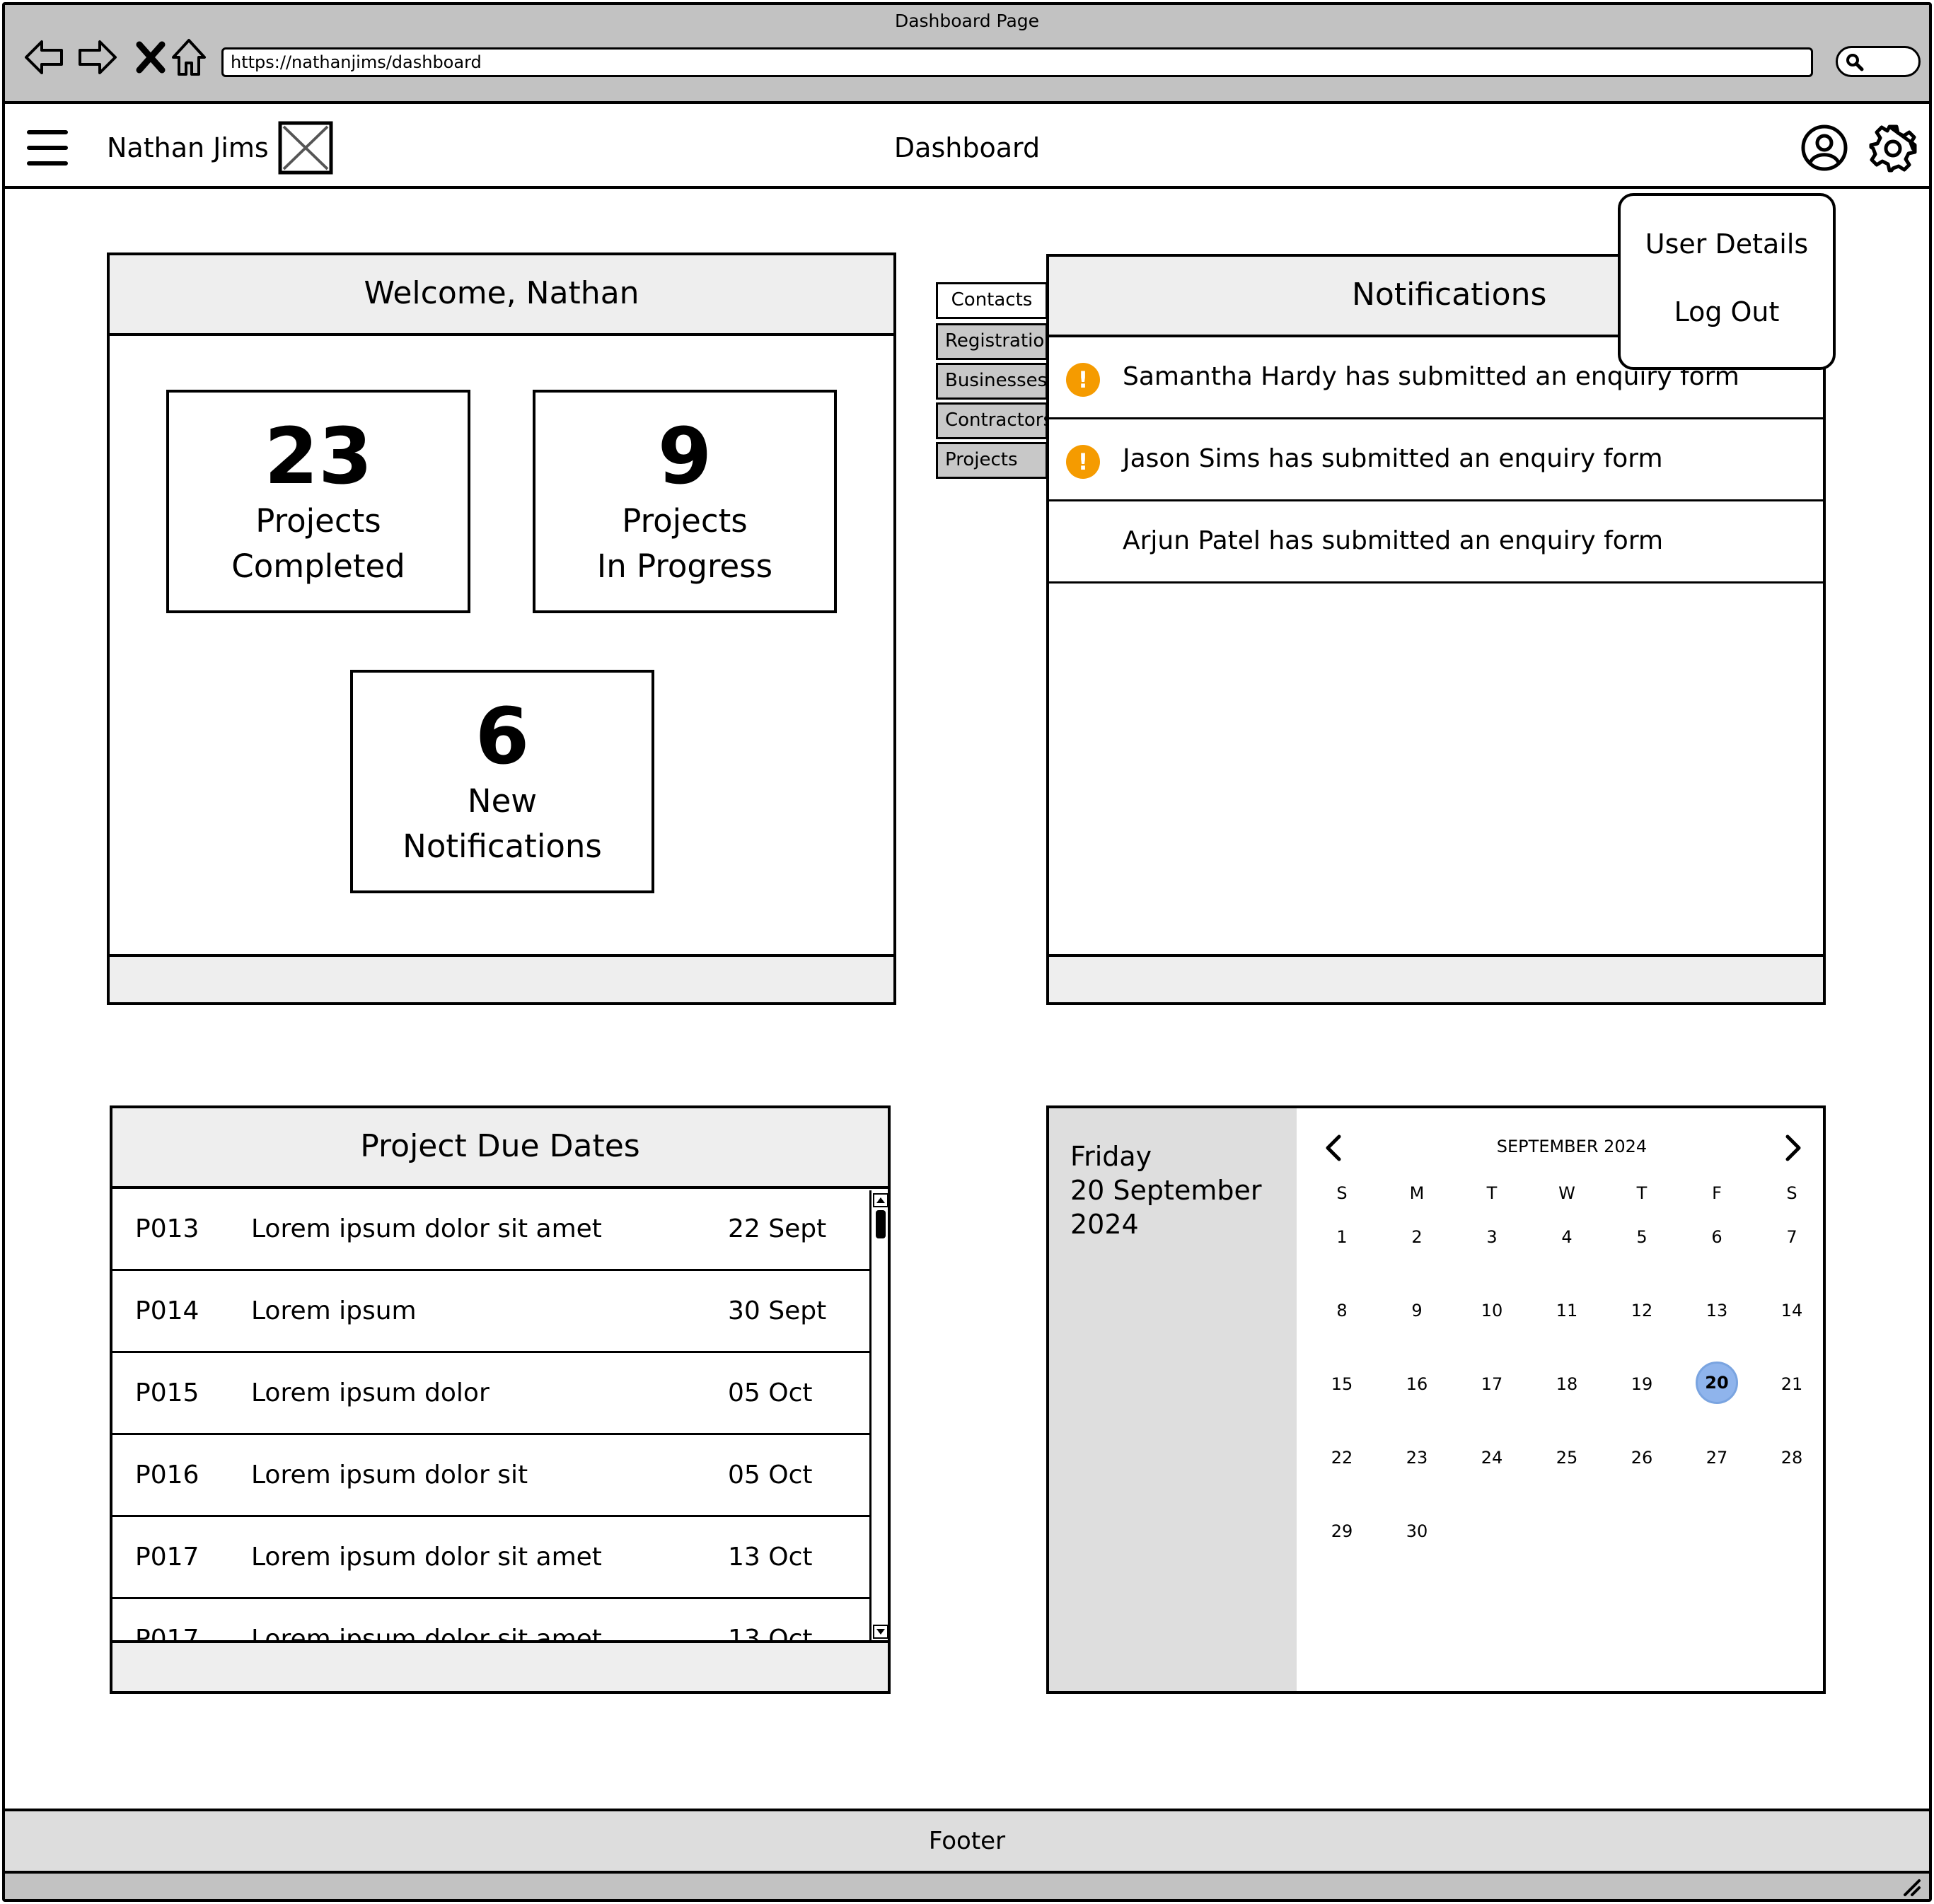 This screenshot has width=1934, height=1904. I want to click on user-account-icon, so click(1824, 148).